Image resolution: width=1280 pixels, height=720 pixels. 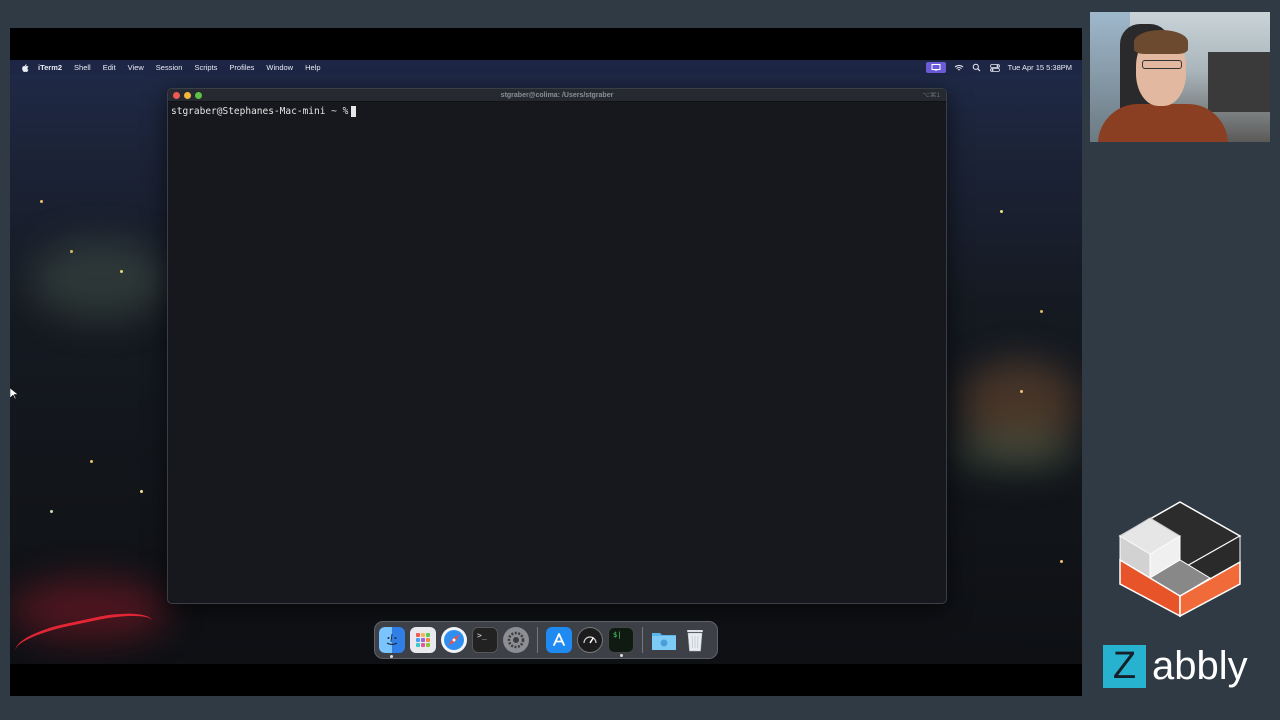 I want to click on webcam-person-hair, so click(x=1161, y=42).